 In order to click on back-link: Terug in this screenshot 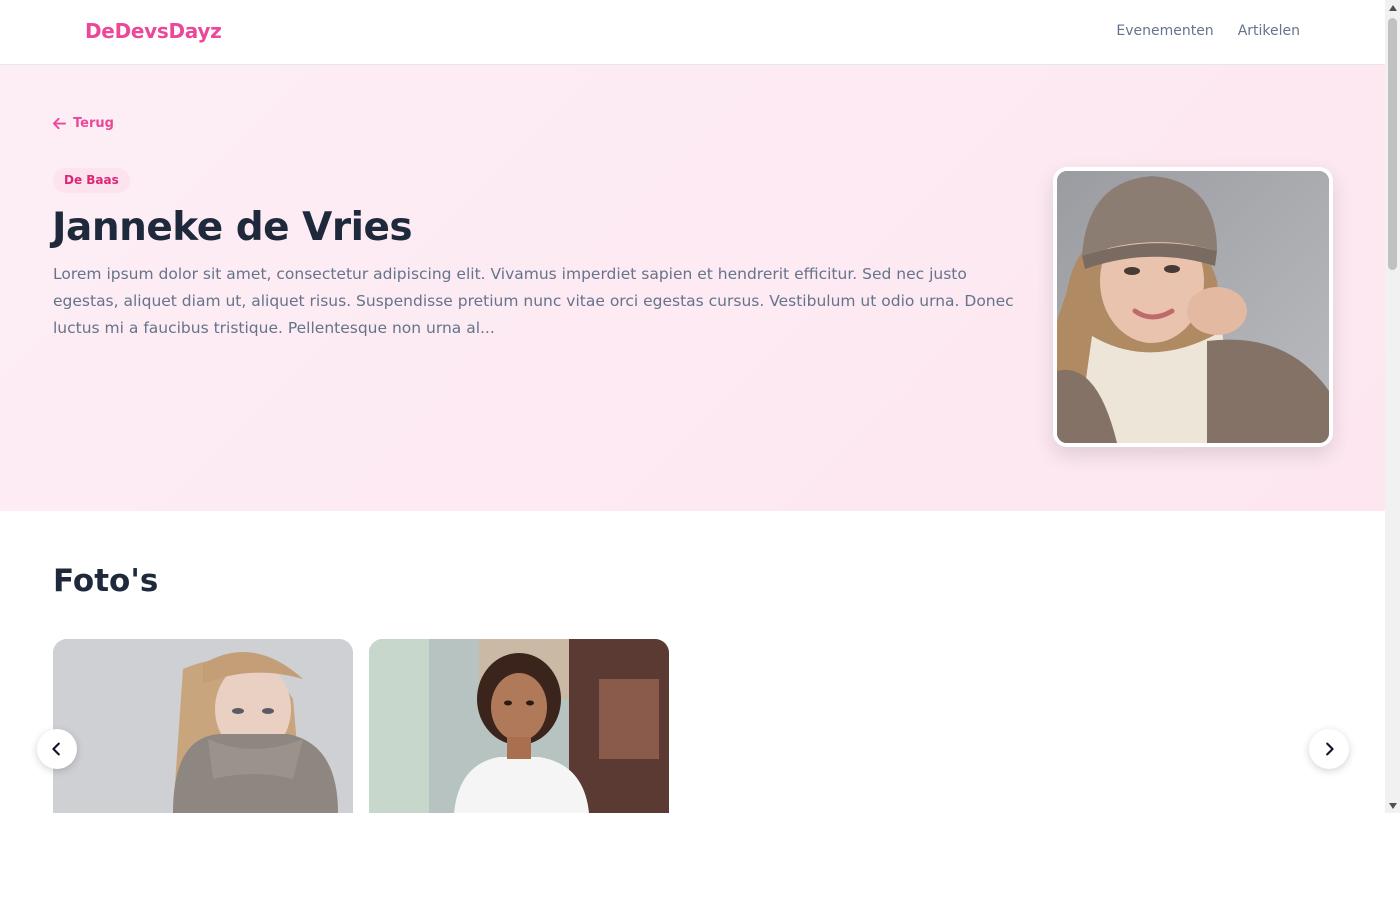, I will do `click(83, 123)`.